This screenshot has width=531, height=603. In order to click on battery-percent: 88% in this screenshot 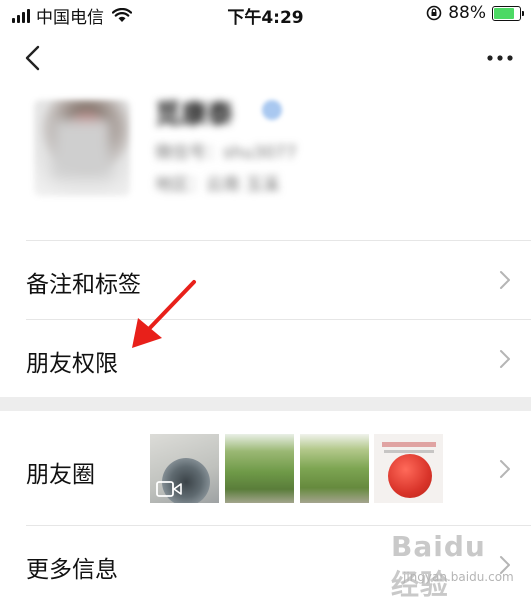, I will do `click(467, 13)`.